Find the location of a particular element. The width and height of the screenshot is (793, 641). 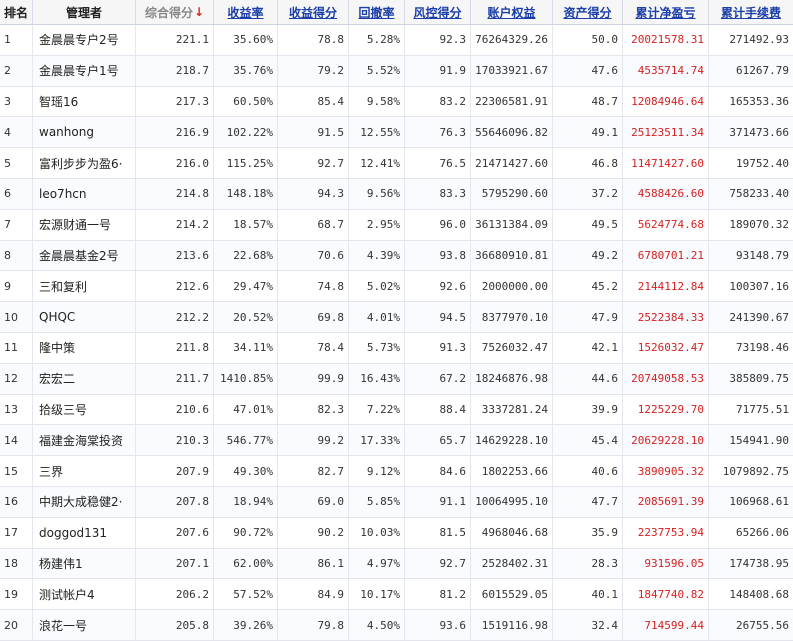

return-rate-cell: 49.30% is located at coordinates (246, 471).